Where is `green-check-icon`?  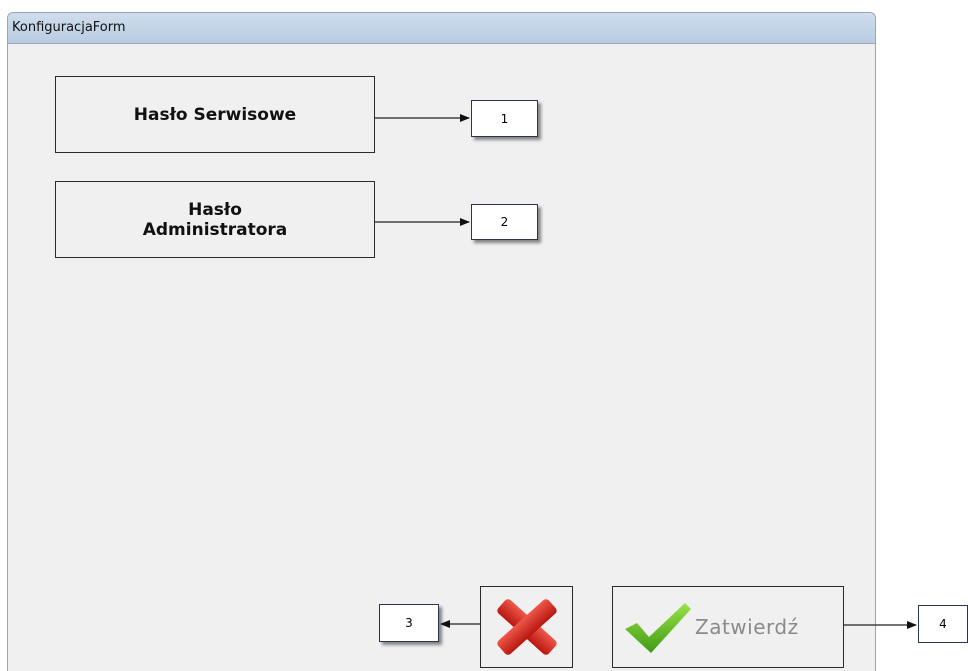
green-check-icon is located at coordinates (658, 628).